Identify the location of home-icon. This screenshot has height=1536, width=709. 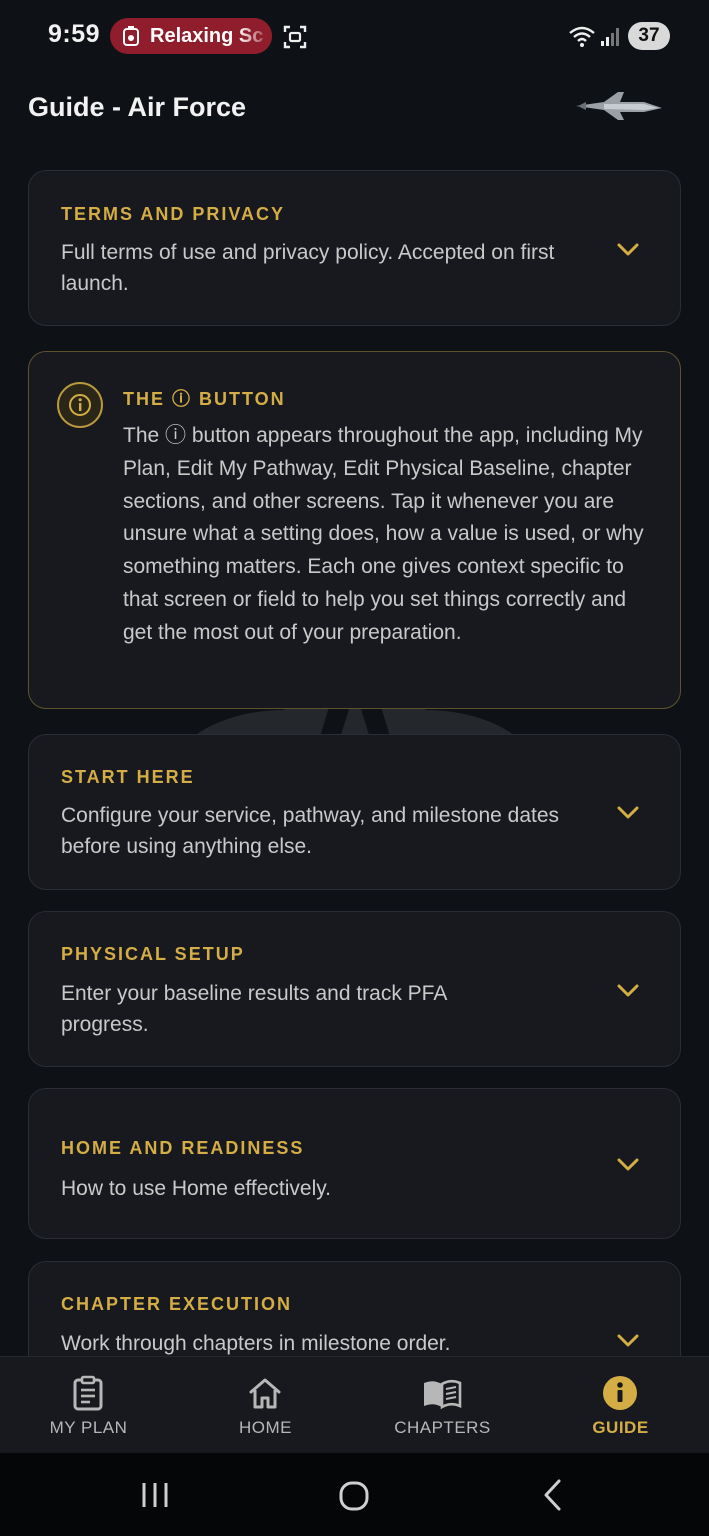
(265, 1393).